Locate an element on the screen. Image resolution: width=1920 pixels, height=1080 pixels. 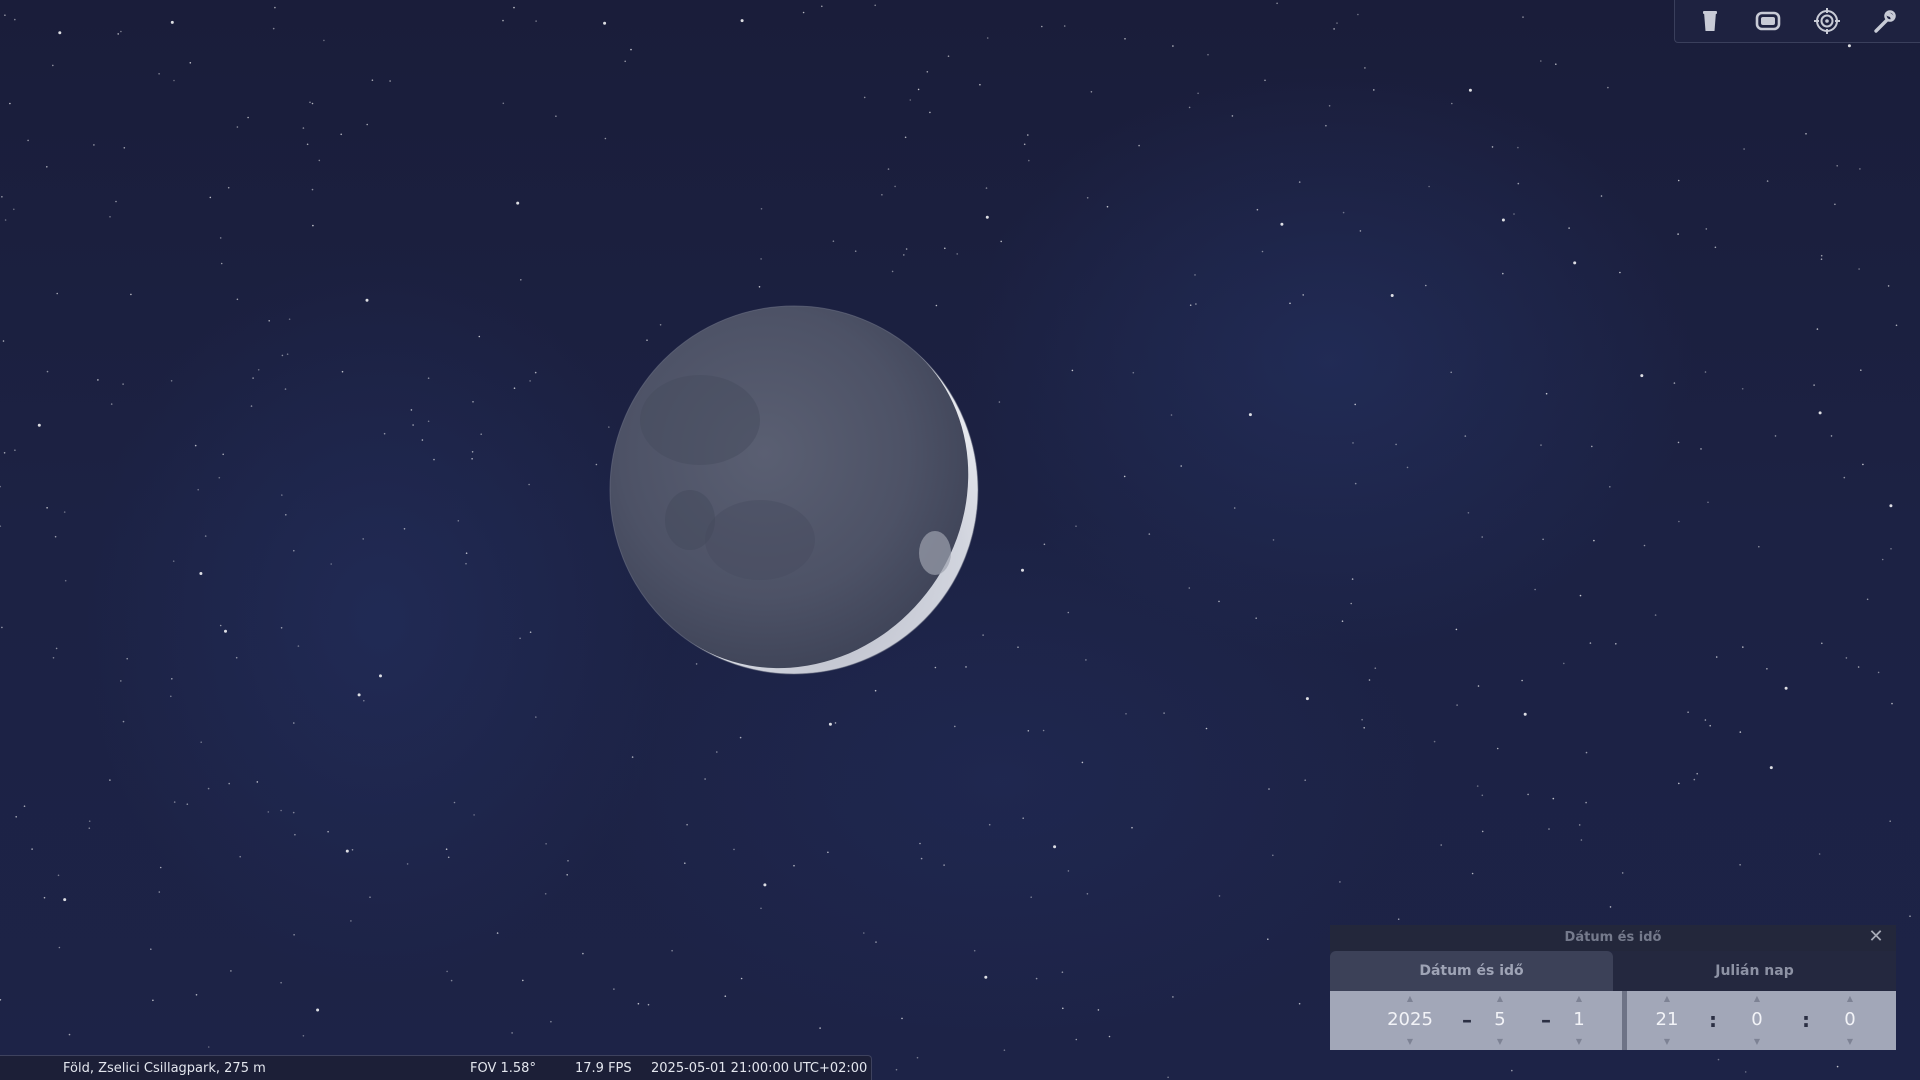
tab-julian-day: Julián nap is located at coordinates (1754, 971).